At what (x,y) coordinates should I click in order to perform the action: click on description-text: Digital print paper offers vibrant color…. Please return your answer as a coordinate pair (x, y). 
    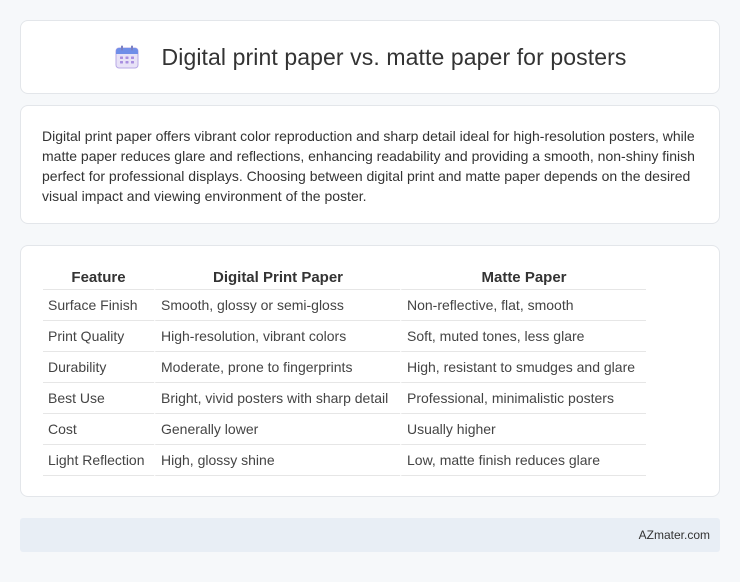
    Looking at the image, I should click on (368, 166).